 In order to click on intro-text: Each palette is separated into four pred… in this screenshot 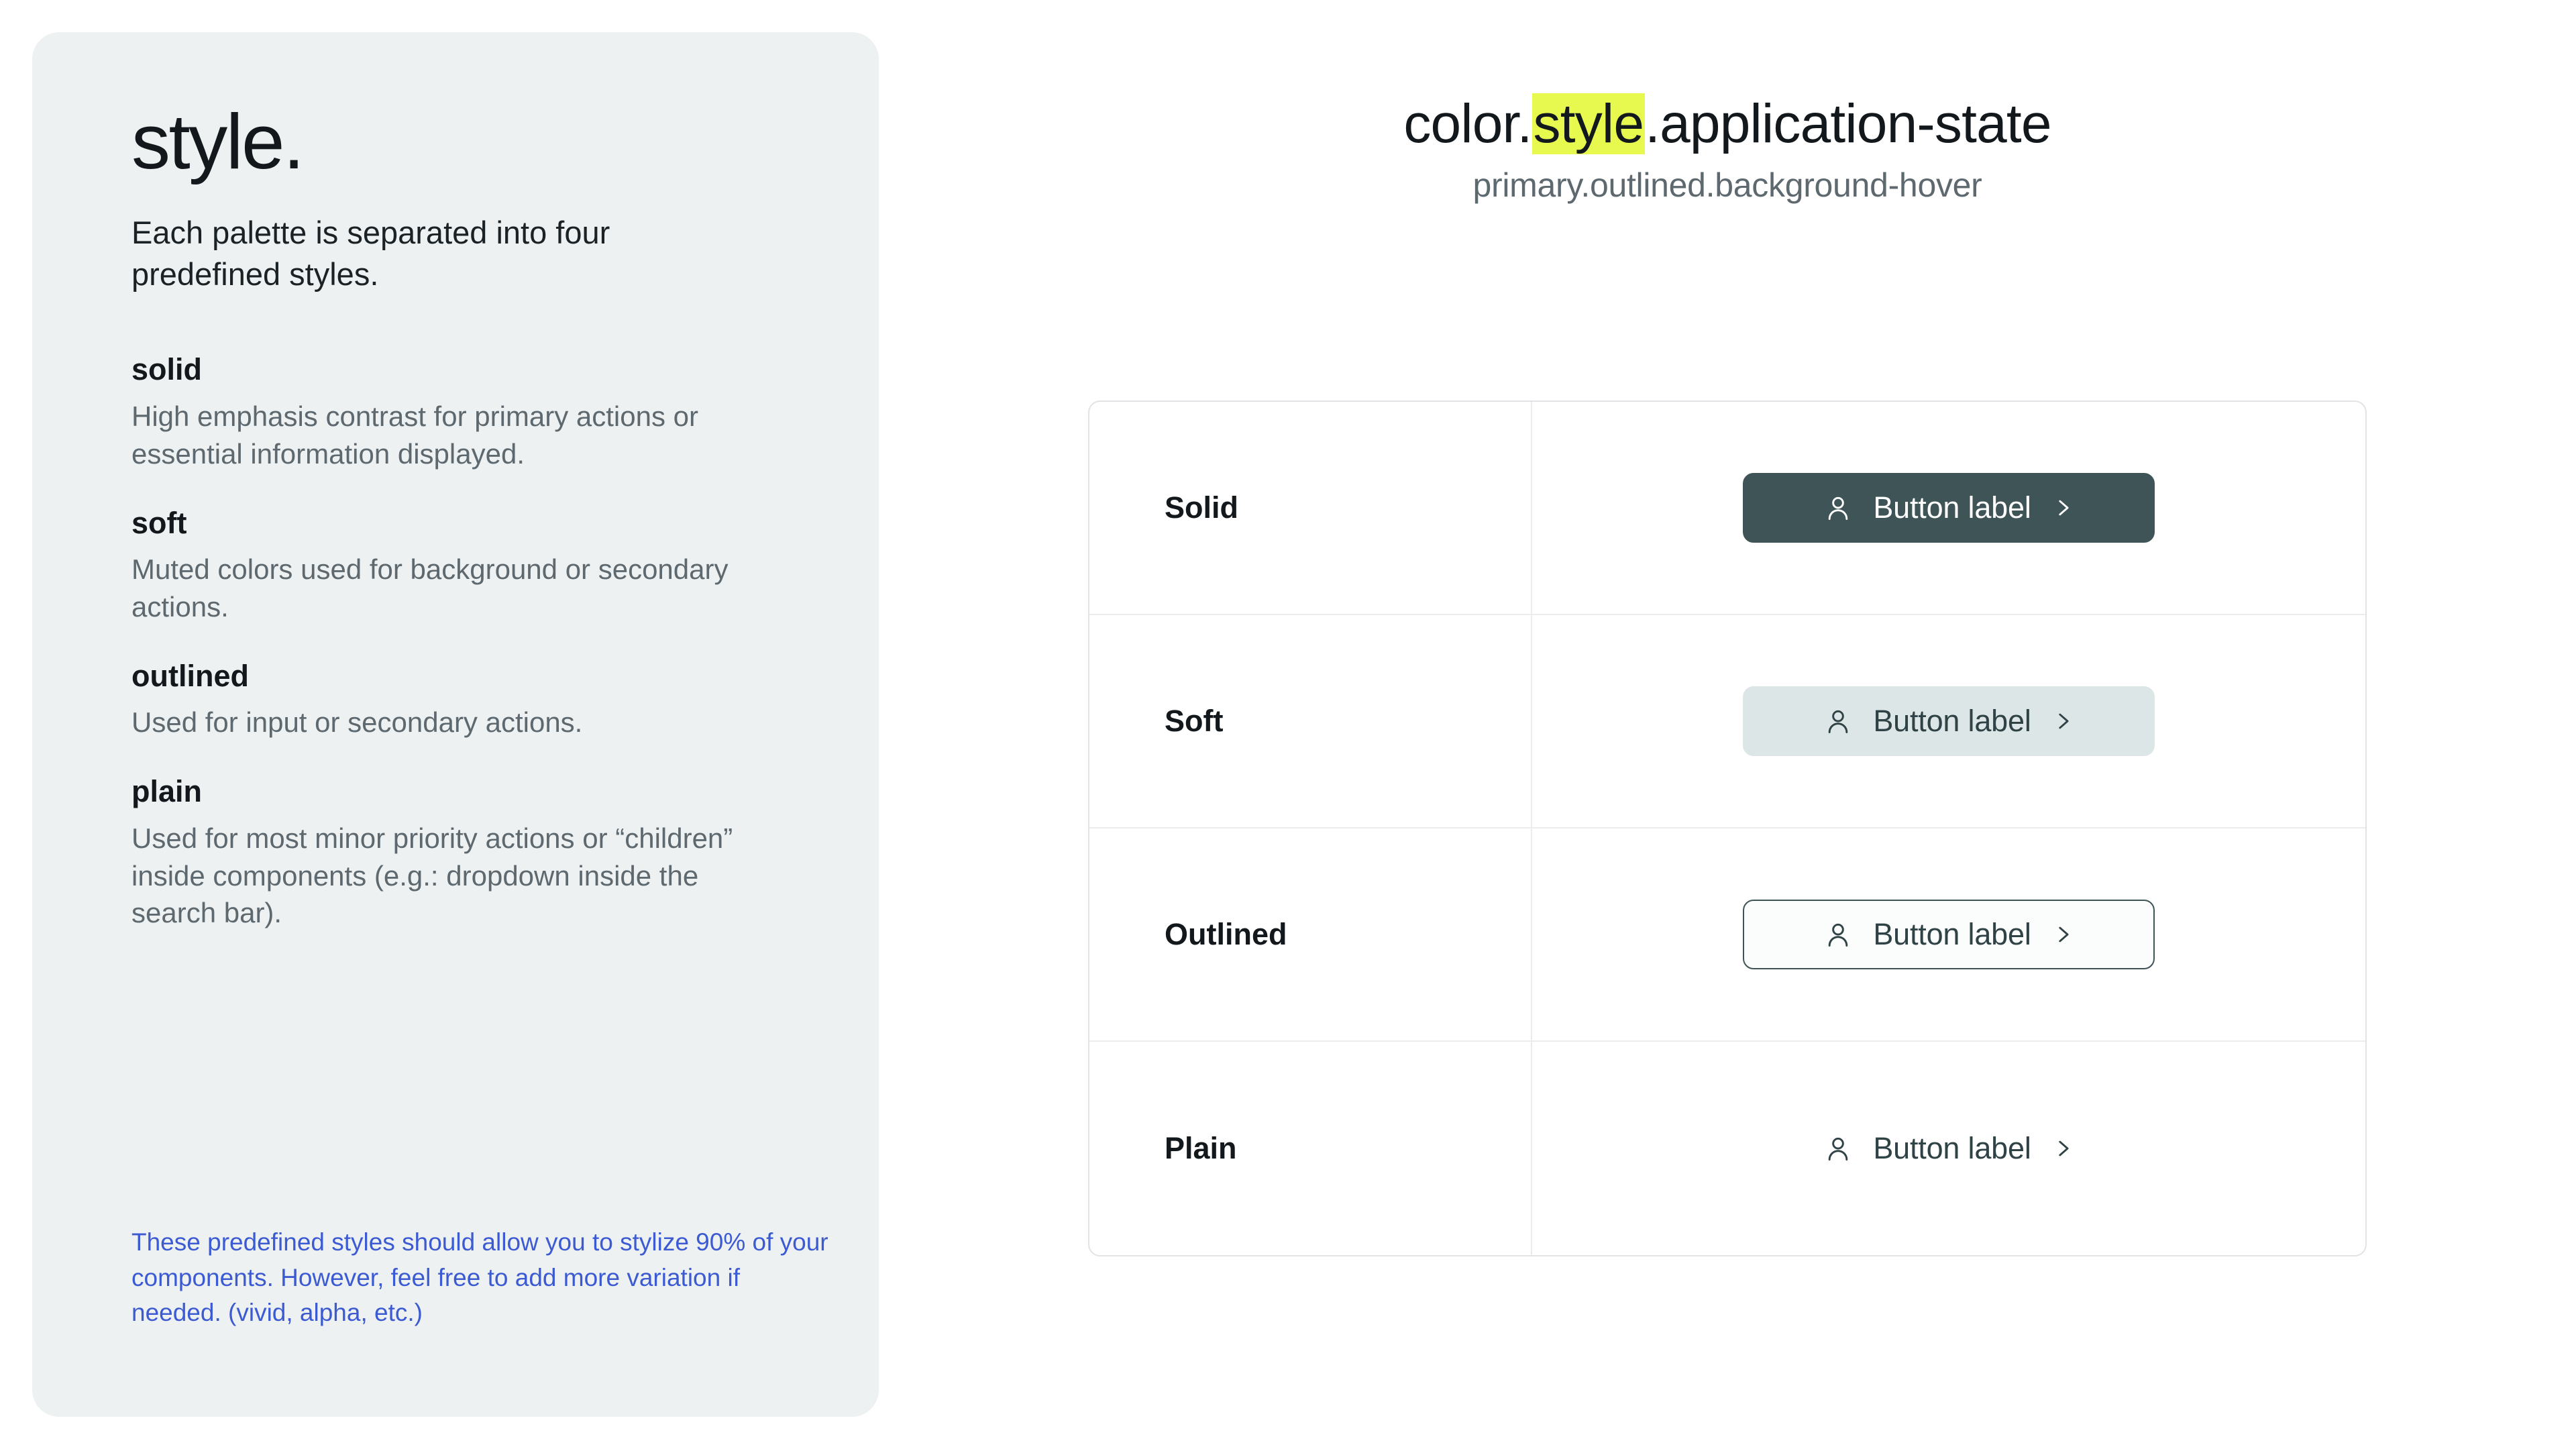, I will do `click(370, 253)`.